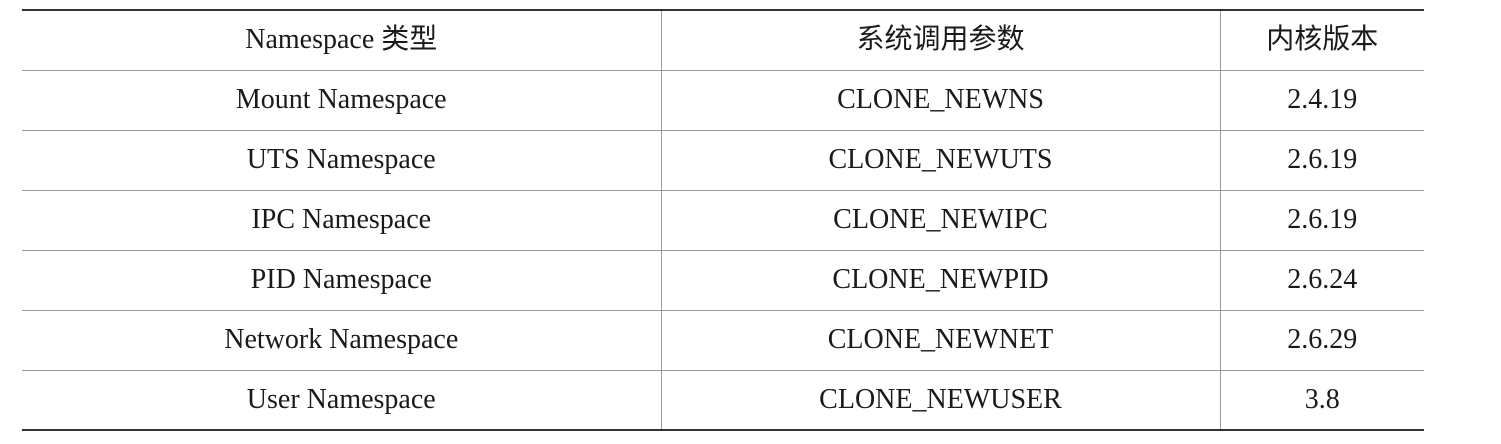 The height and width of the screenshot is (444, 1501). I want to click on table-row: UTS Namespace CLONE_NEWUTS 2.6.19, so click(723, 160).